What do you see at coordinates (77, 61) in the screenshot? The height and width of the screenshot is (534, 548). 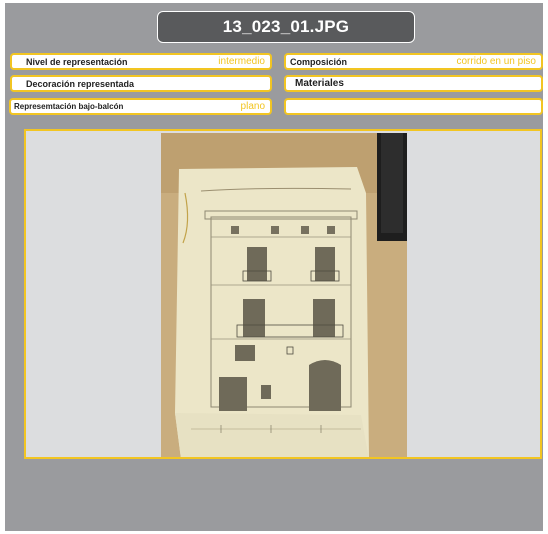 I see `field-label: Nivel de representación` at bounding box center [77, 61].